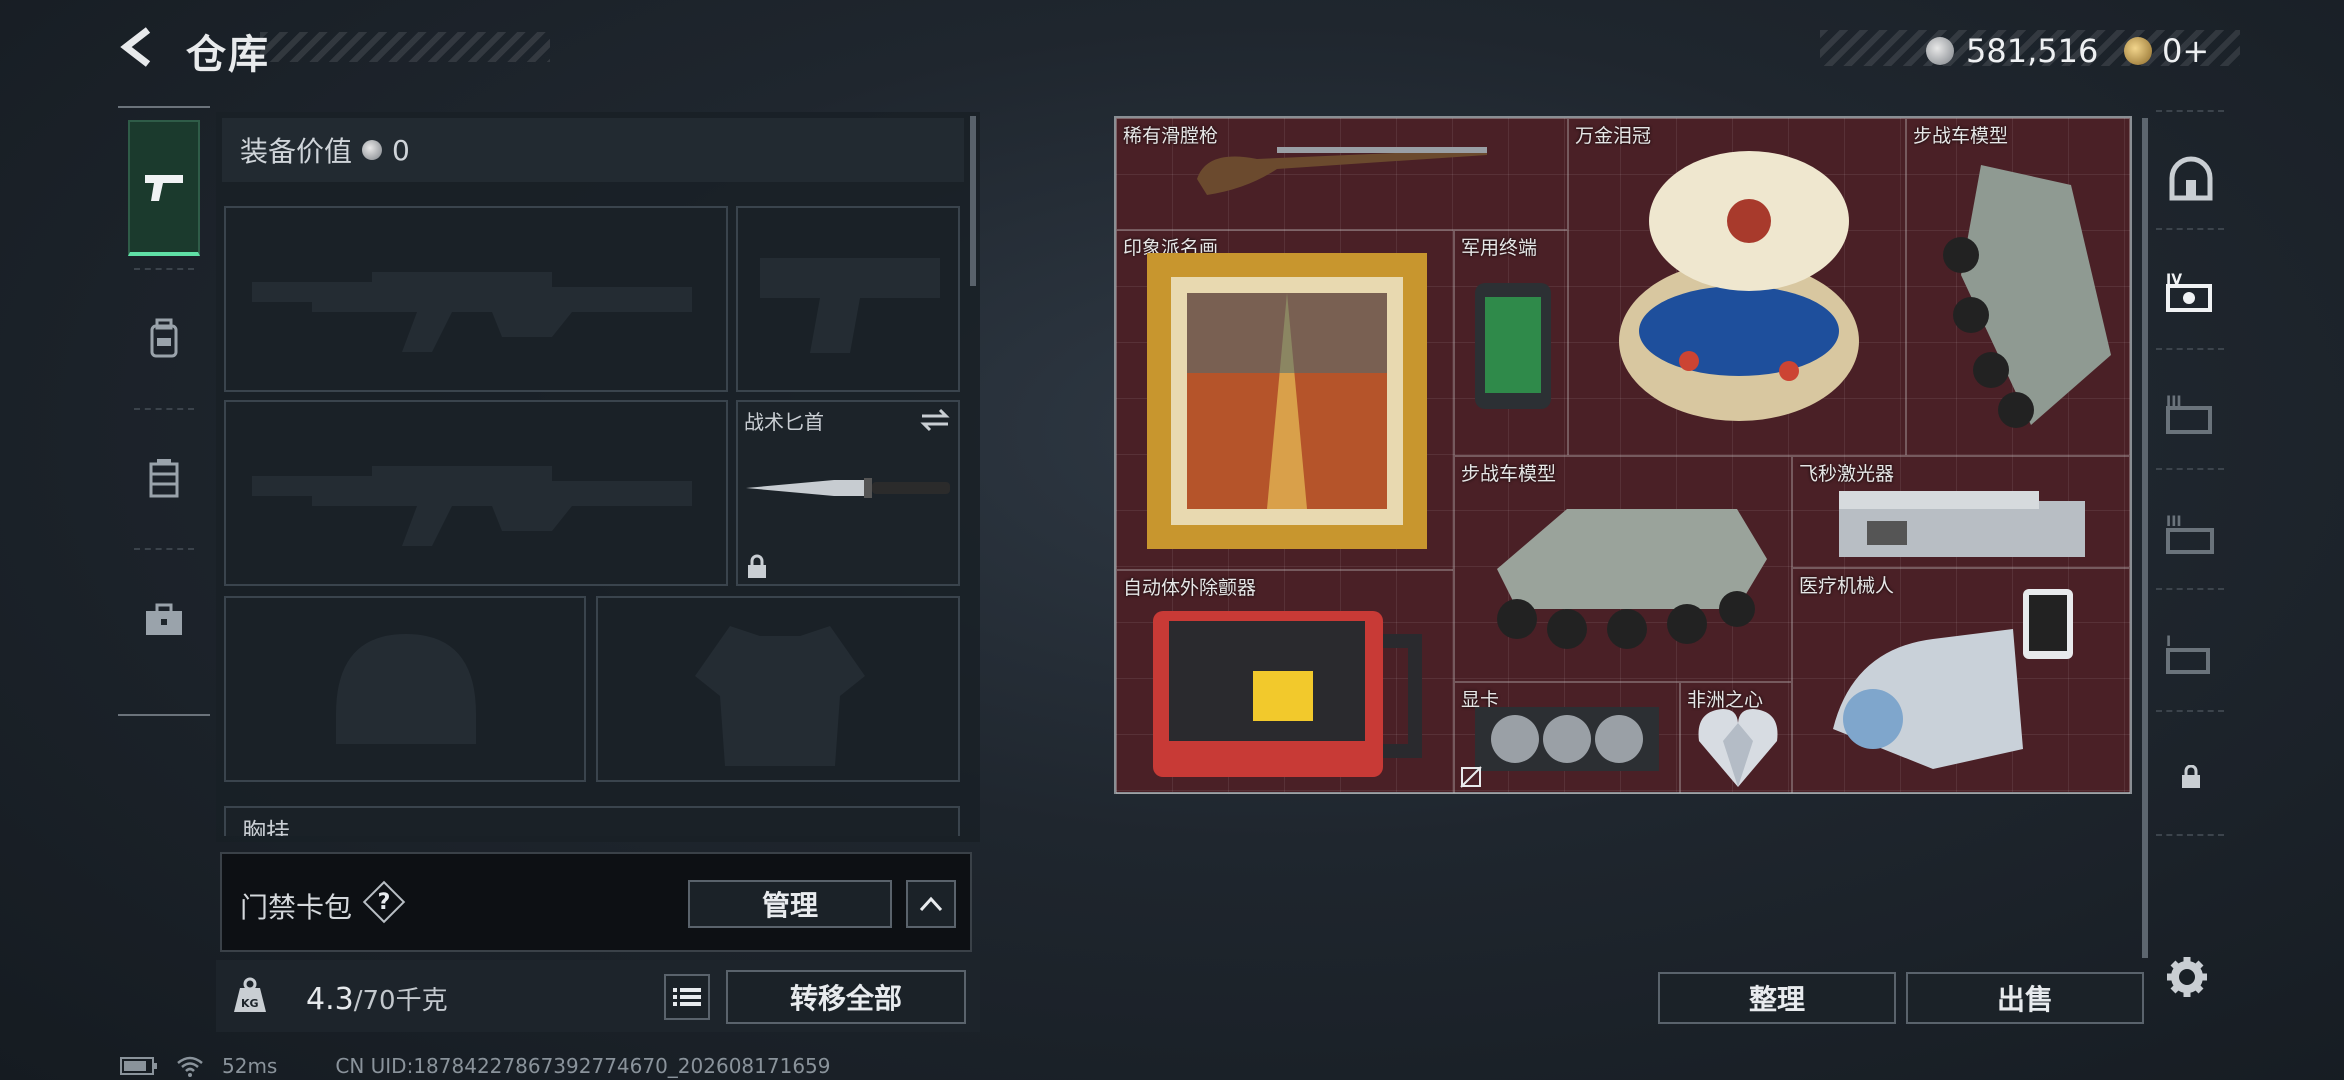 The height and width of the screenshot is (1080, 2344). I want to click on helmet-silhouette-icon, so click(406, 689).